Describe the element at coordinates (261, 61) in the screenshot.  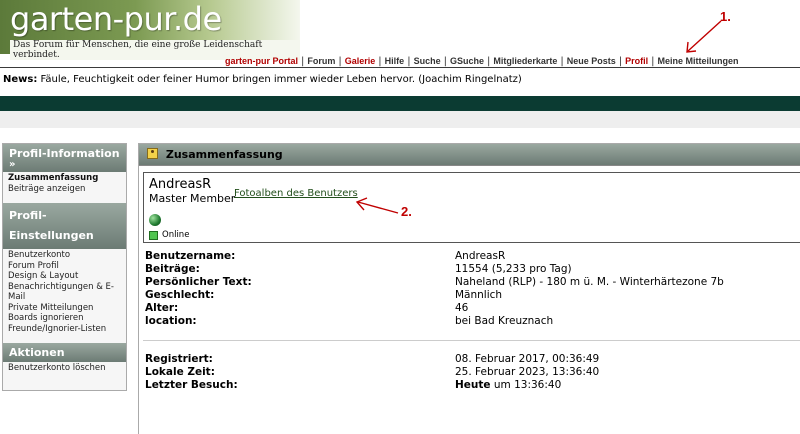
I see `nav-link-garten-pur-portal: garten-pur Portal` at that location.